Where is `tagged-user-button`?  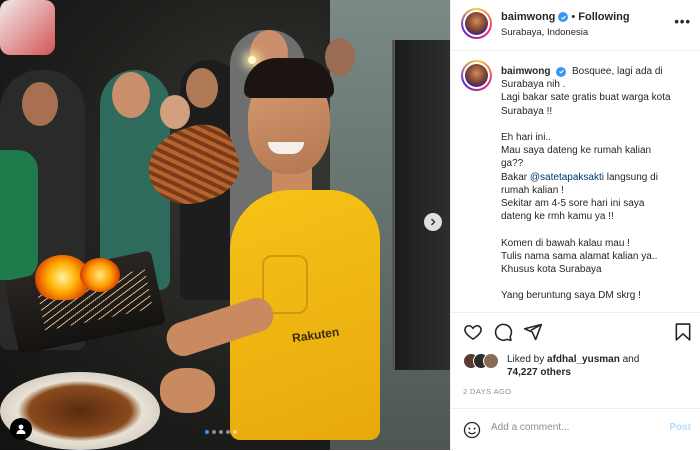 tagged-user-button is located at coordinates (21, 429).